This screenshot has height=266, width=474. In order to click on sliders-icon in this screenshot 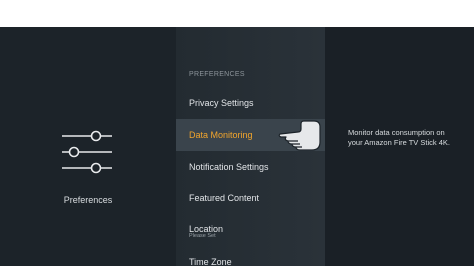, I will do `click(87, 152)`.